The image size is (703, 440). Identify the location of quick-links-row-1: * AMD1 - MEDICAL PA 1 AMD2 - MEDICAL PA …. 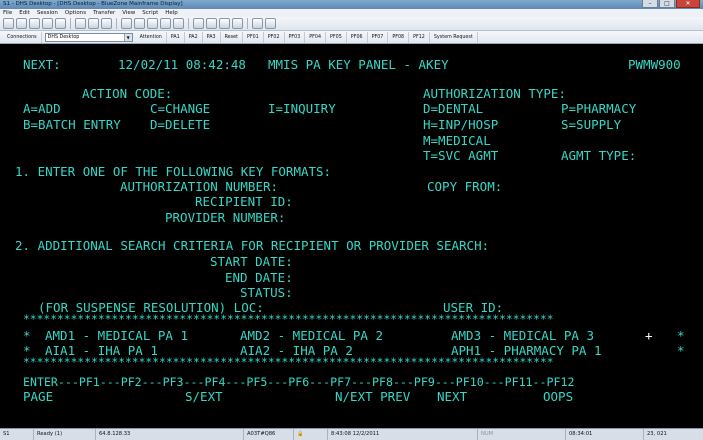
(342, 336).